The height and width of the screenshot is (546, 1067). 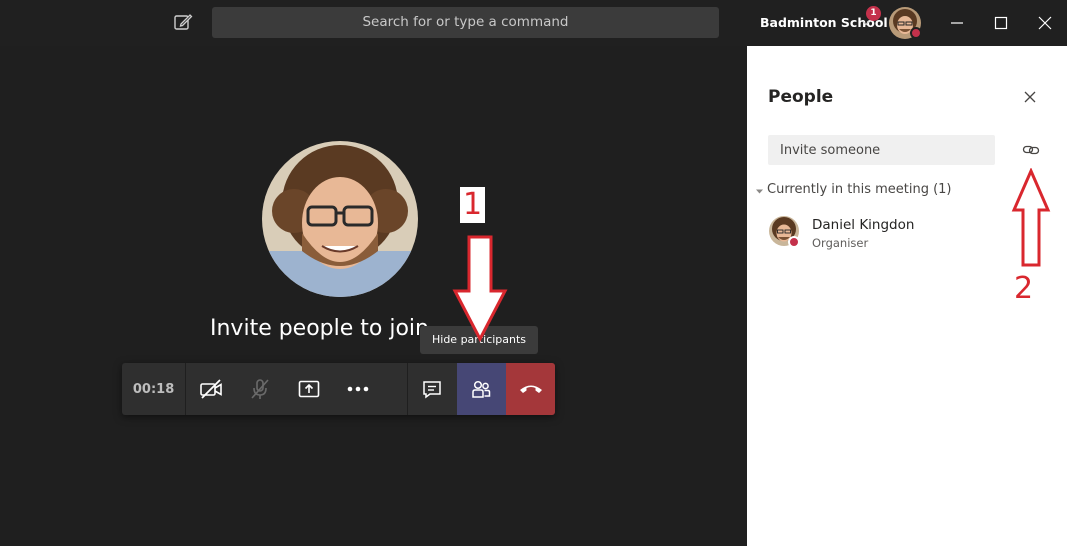 I want to click on call-timer: 00:18, so click(x=154, y=389).